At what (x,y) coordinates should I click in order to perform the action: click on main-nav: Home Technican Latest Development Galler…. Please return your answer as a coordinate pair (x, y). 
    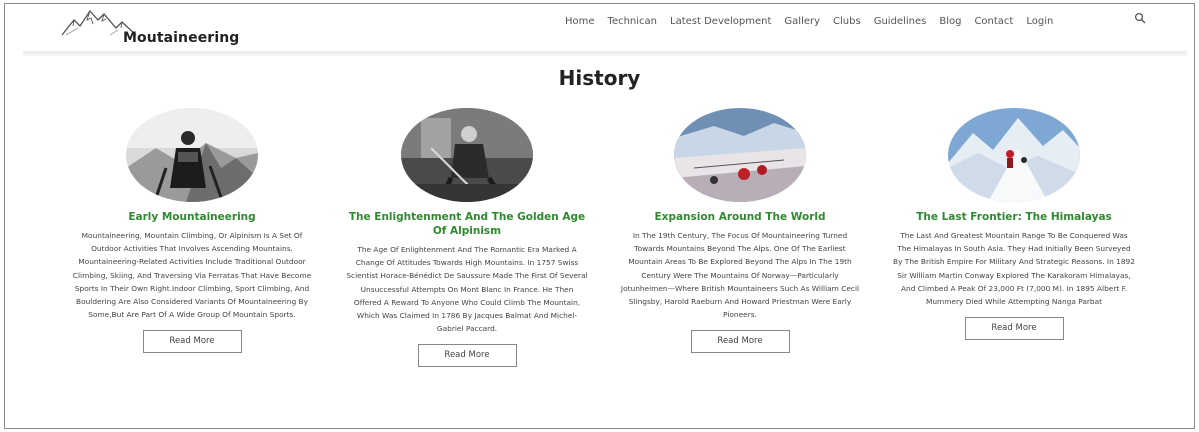
    Looking at the image, I should click on (815, 21).